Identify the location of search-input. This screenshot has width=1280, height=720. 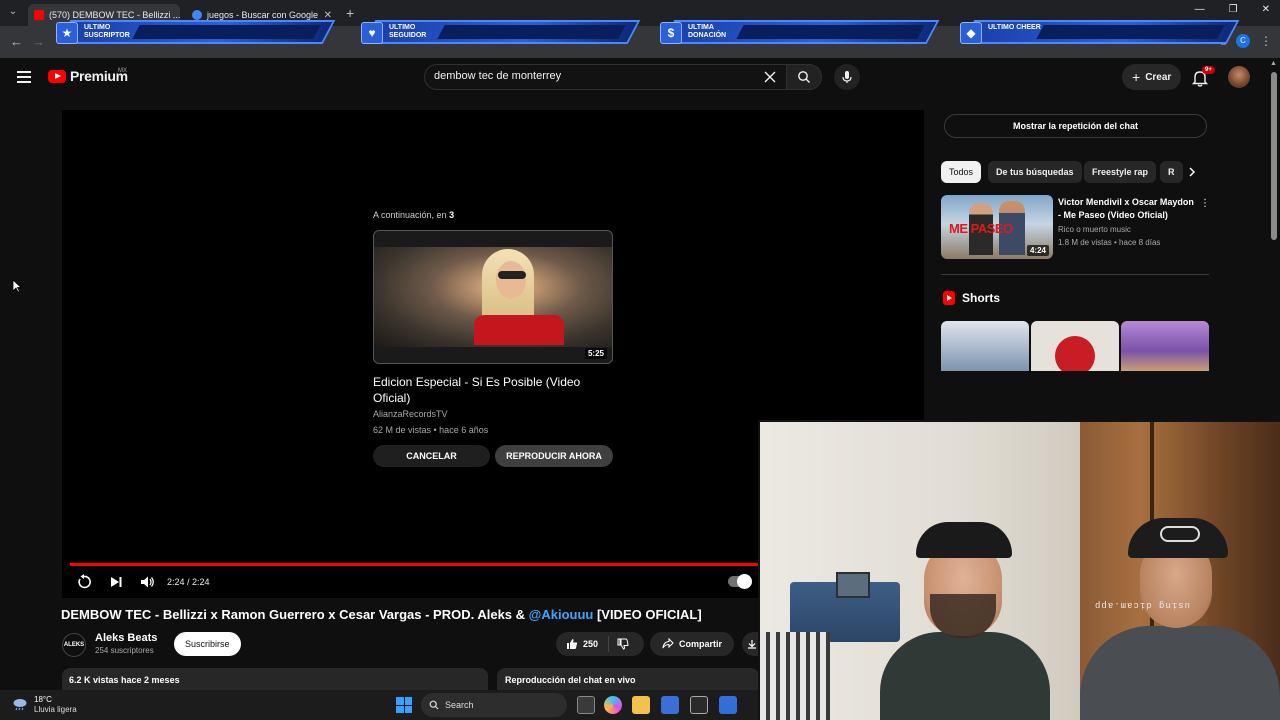
(594, 76).